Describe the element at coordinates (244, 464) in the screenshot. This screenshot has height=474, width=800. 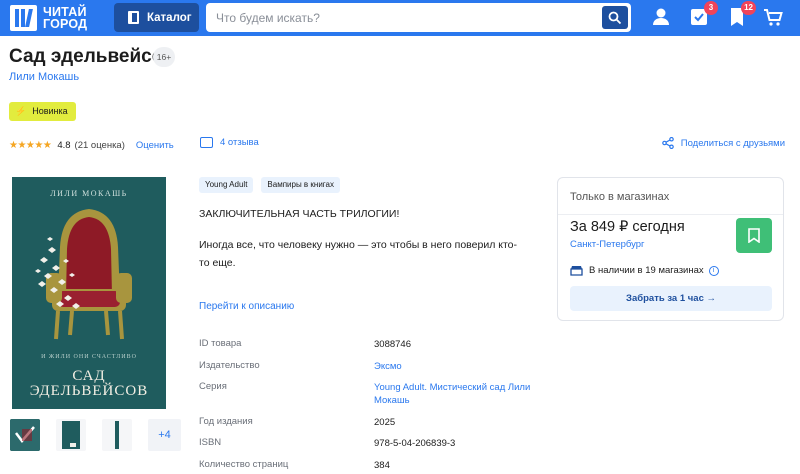
I see `spec-key: Количество страниц` at that location.